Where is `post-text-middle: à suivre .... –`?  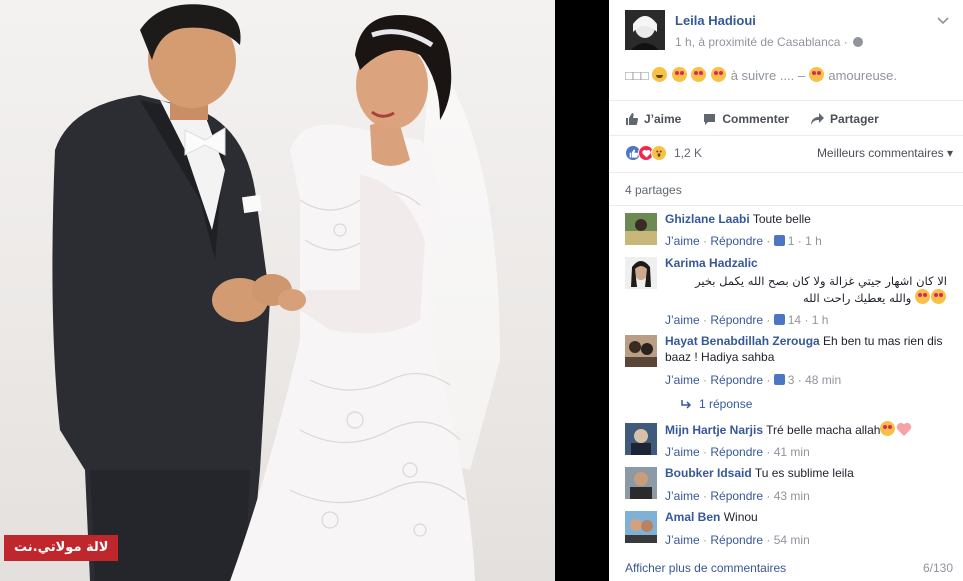 post-text-middle: à suivre .... – is located at coordinates (769, 75).